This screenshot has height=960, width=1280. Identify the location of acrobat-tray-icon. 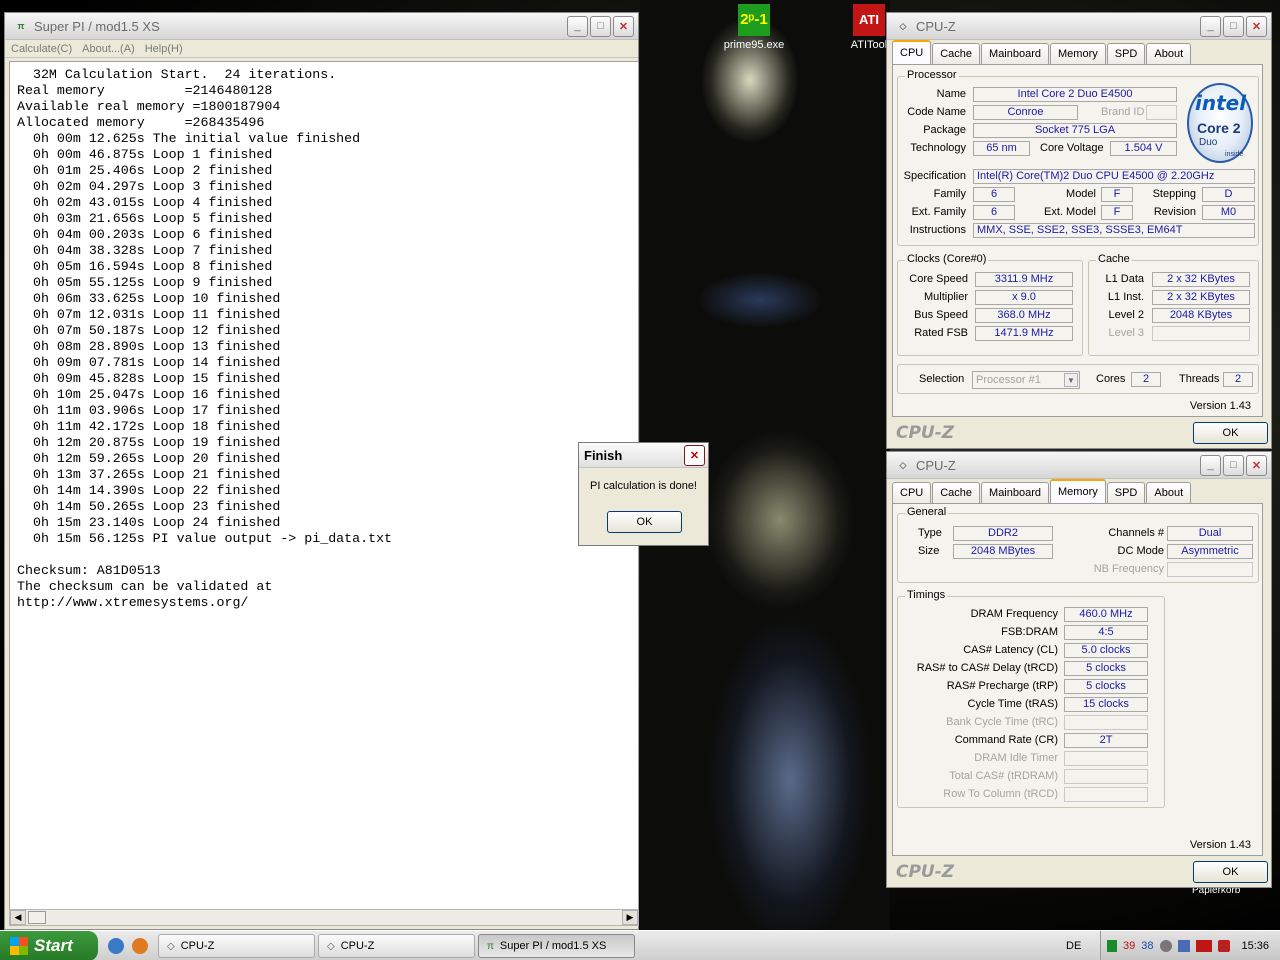
(1223, 946).